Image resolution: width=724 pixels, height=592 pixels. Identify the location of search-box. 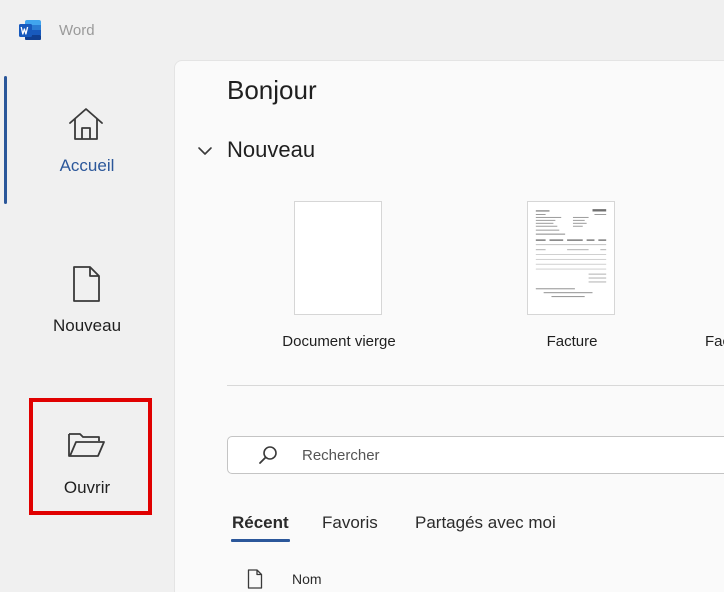
(475, 455).